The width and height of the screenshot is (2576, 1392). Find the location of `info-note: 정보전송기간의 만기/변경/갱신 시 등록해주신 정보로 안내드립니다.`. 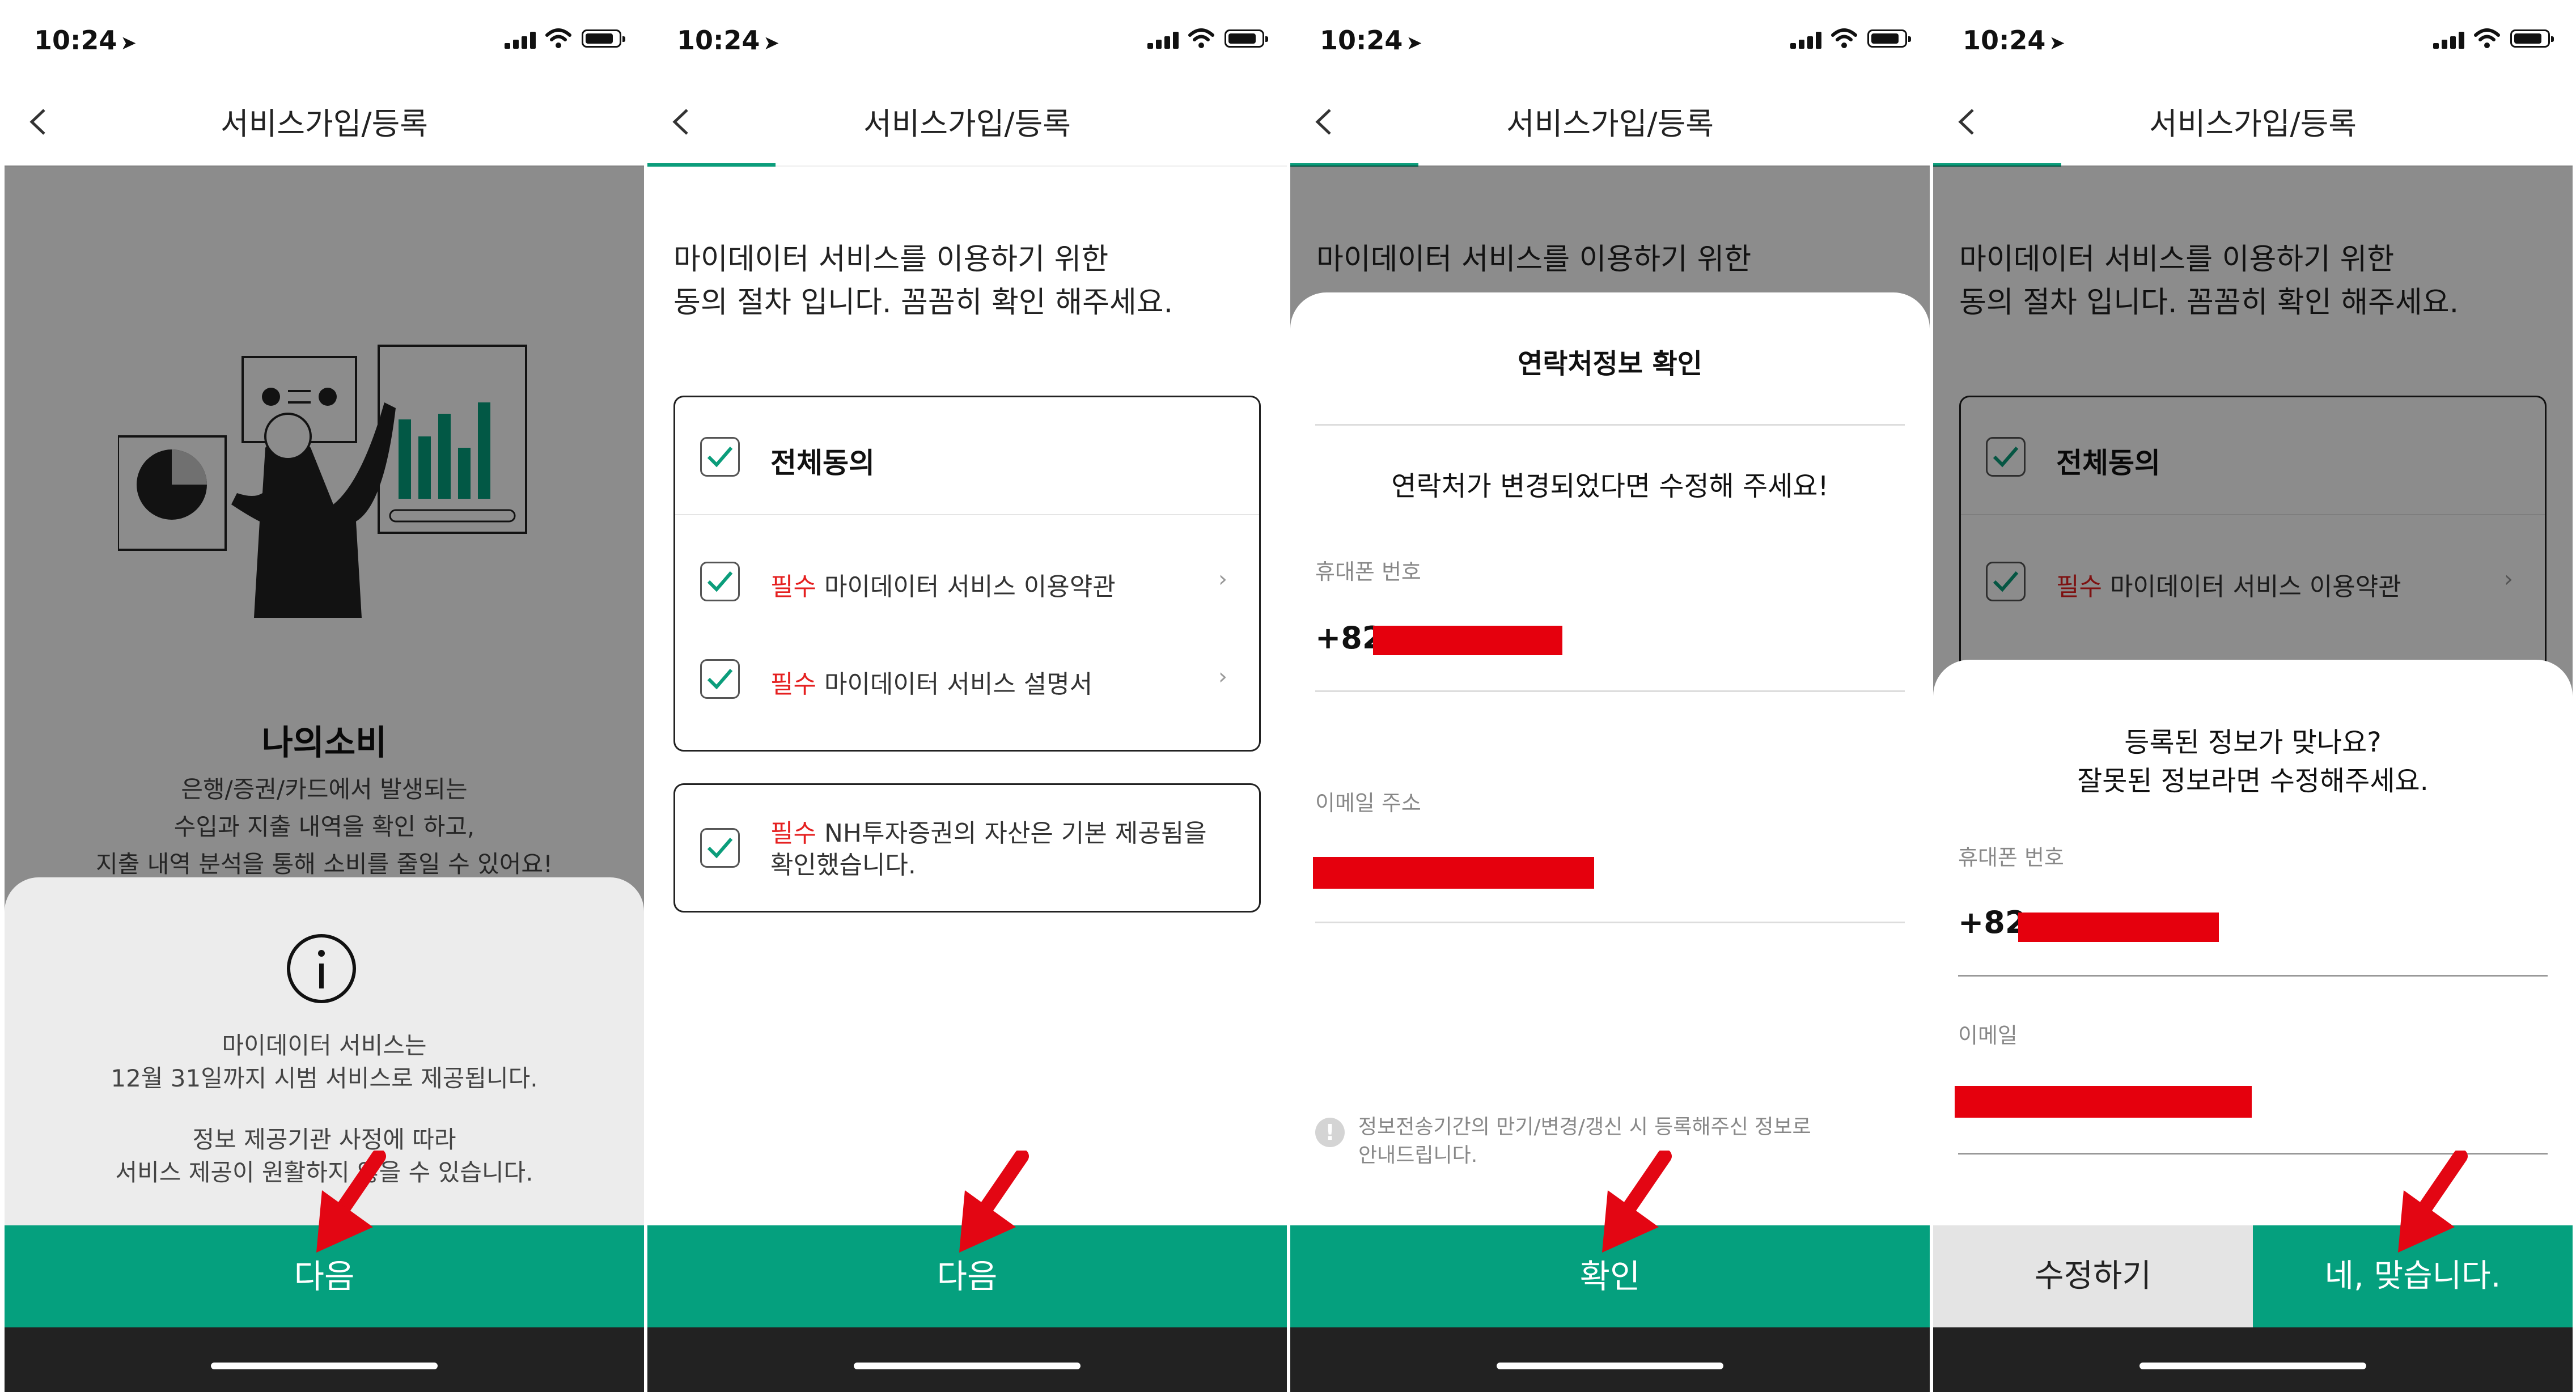

info-note: 정보전송기간의 만기/변경/갱신 시 등록해주신 정보로 안내드립니다. is located at coordinates (1585, 1141).